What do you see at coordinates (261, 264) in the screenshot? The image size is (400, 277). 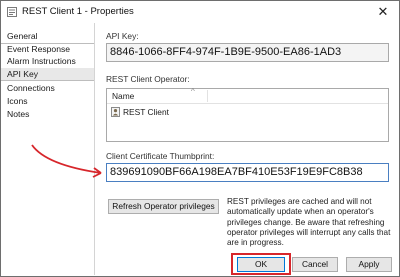 I see `ok-highlight-box` at bounding box center [261, 264].